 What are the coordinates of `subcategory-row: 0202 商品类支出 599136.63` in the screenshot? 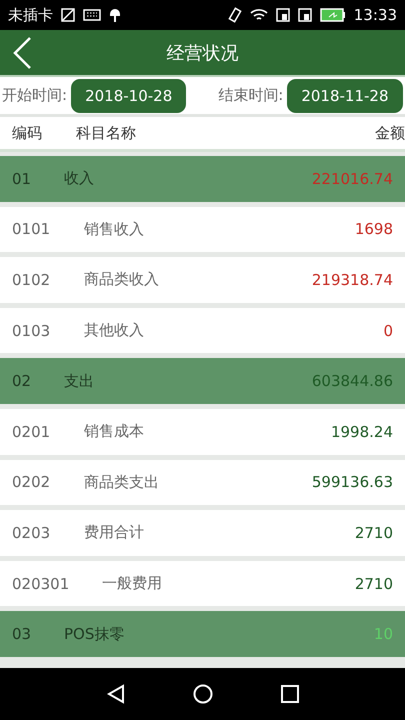 It's located at (202, 483).